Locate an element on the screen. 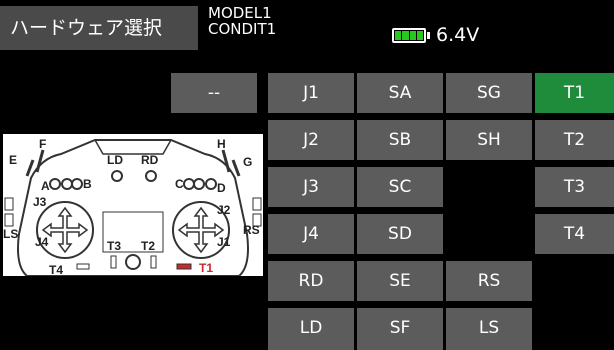 The width and height of the screenshot is (614, 350). hardware-button-sh: SH is located at coordinates (489, 140).